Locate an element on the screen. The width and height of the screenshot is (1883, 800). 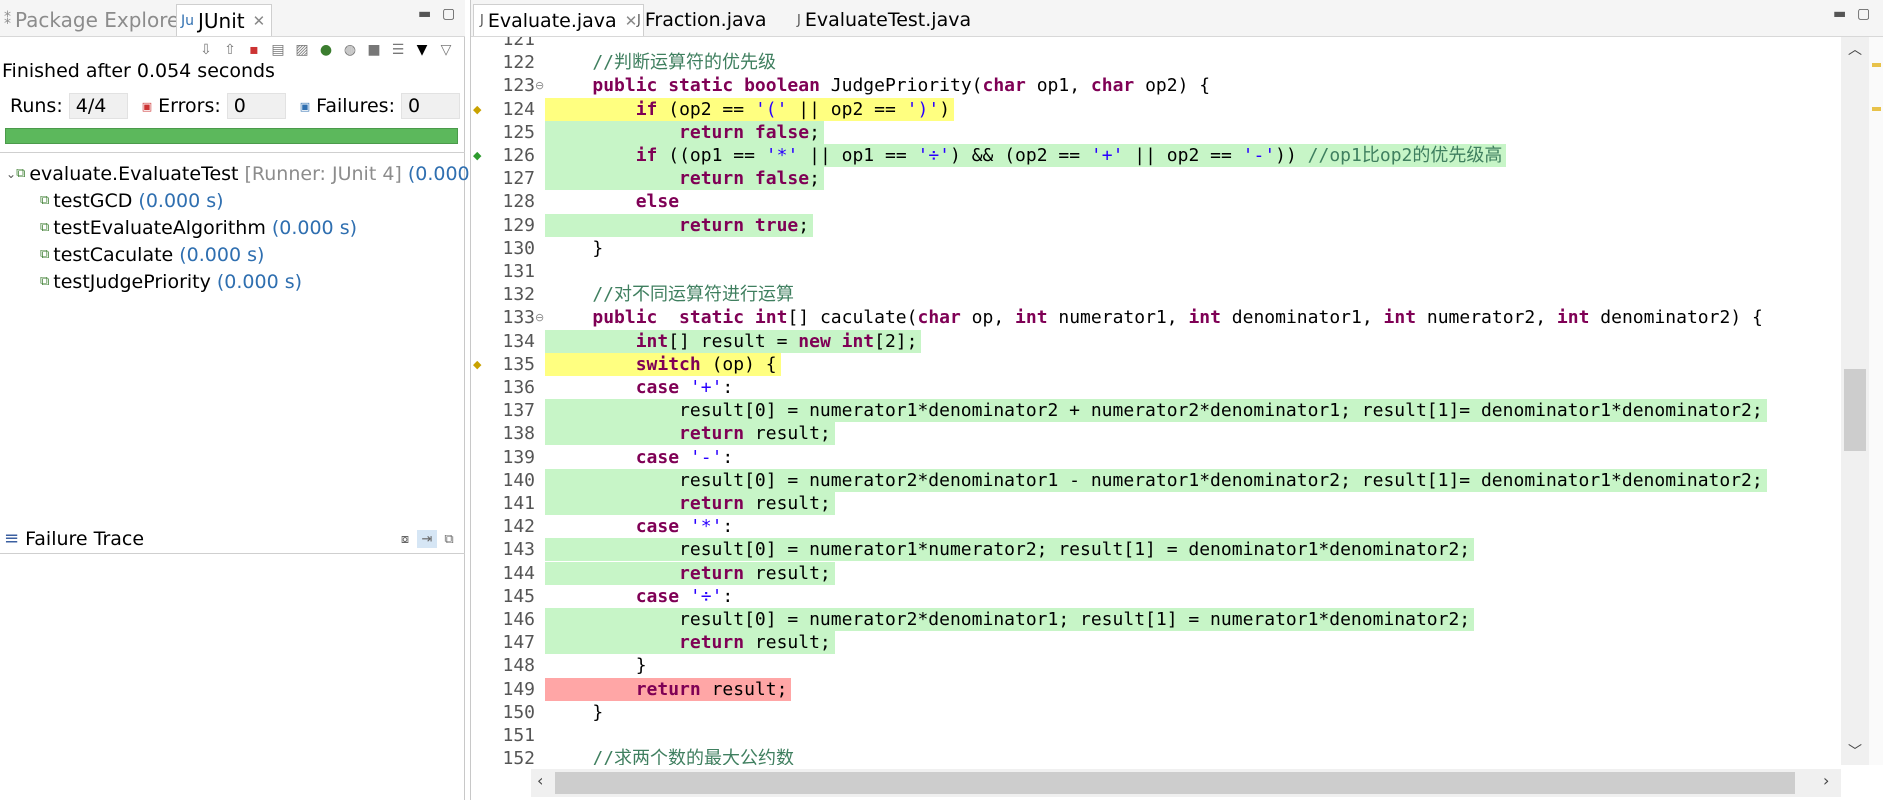
chevron-down-icon: ⌄ is located at coordinates (11, 174).